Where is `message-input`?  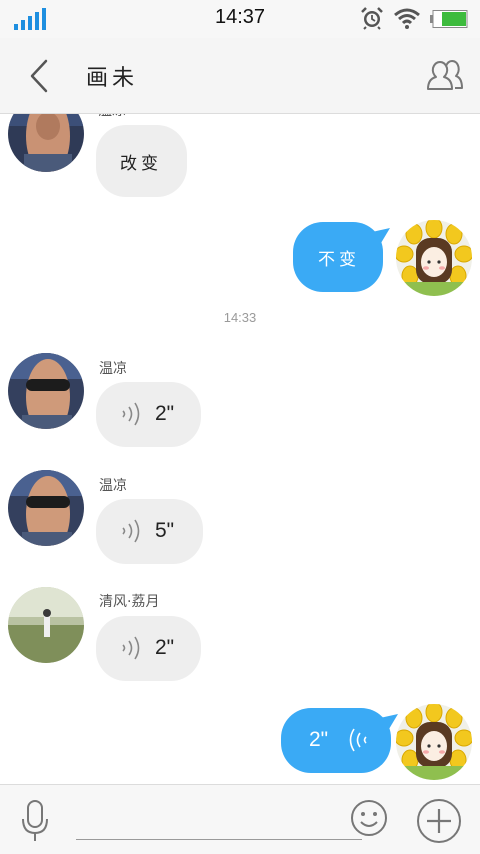 message-input is located at coordinates (219, 839).